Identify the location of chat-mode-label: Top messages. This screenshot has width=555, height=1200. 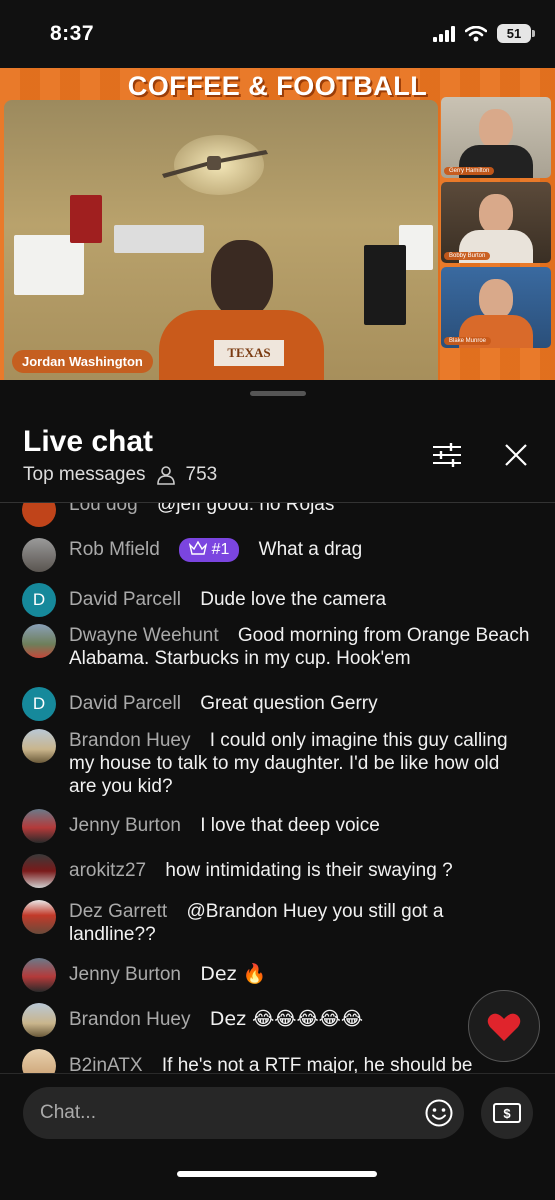
(84, 475).